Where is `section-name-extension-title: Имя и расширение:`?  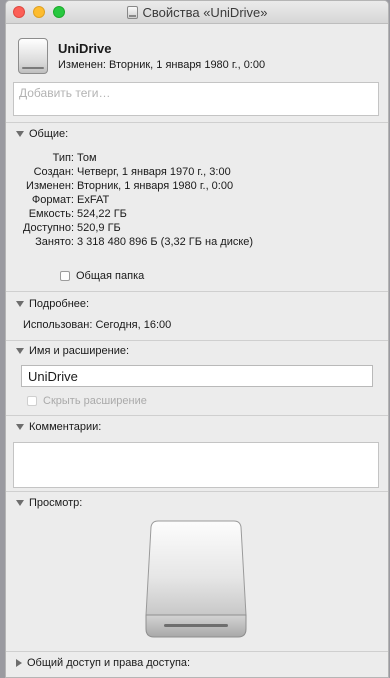 section-name-extension-title: Имя и расширение: is located at coordinates (79, 351).